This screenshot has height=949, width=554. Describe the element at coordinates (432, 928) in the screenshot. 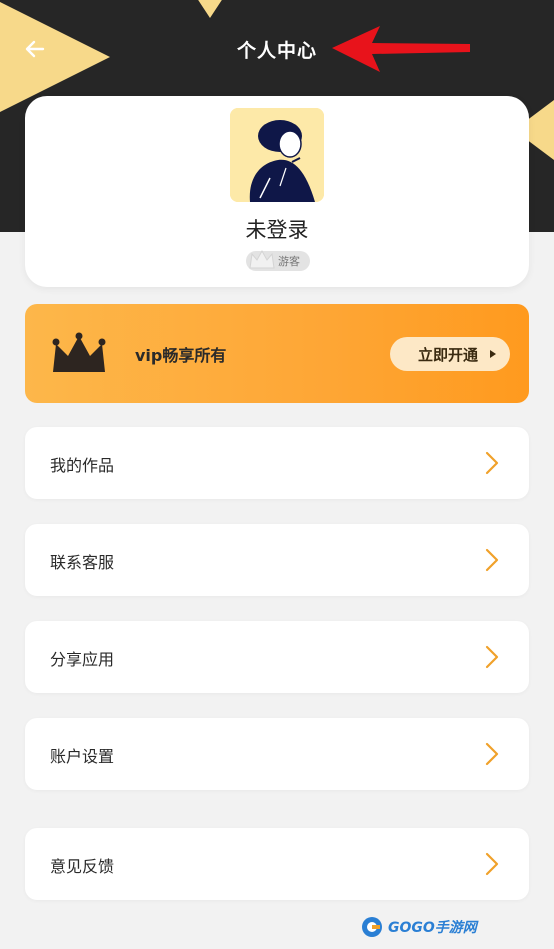

I see `watermark-text: GOGO手游网` at that location.